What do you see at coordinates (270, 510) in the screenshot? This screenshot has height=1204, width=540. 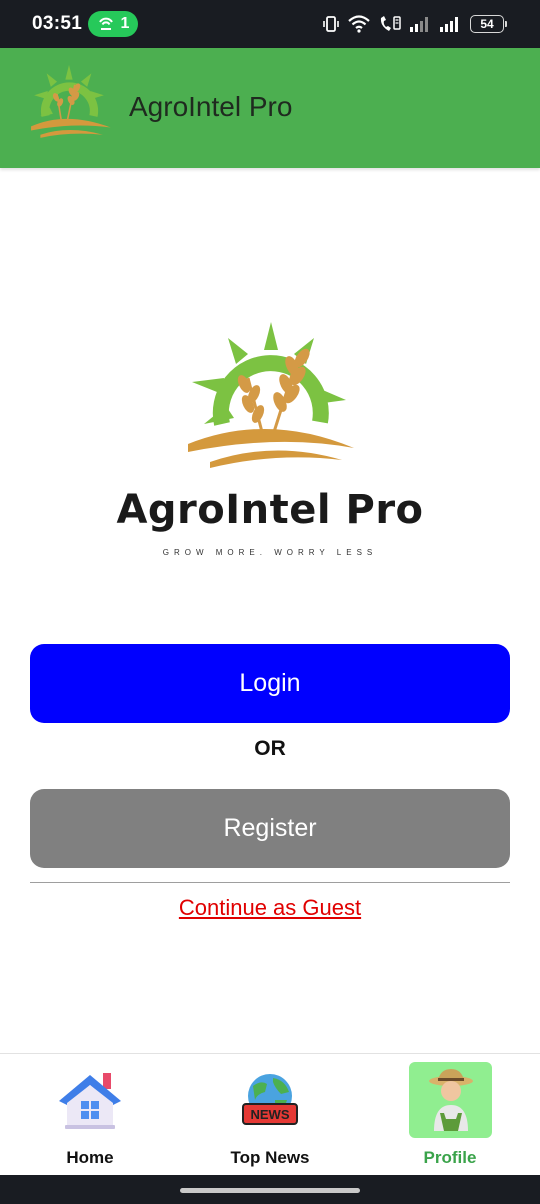 I see `brand-name: AgroIntel Pro` at bounding box center [270, 510].